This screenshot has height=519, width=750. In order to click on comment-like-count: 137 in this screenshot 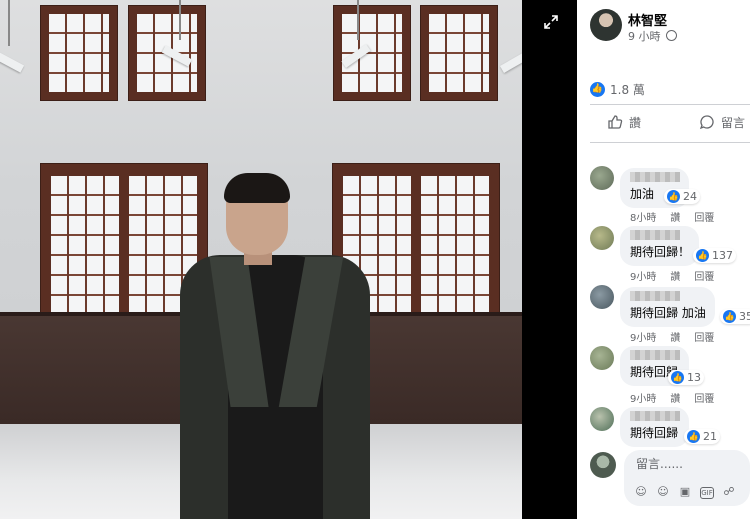, I will do `click(722, 255)`.